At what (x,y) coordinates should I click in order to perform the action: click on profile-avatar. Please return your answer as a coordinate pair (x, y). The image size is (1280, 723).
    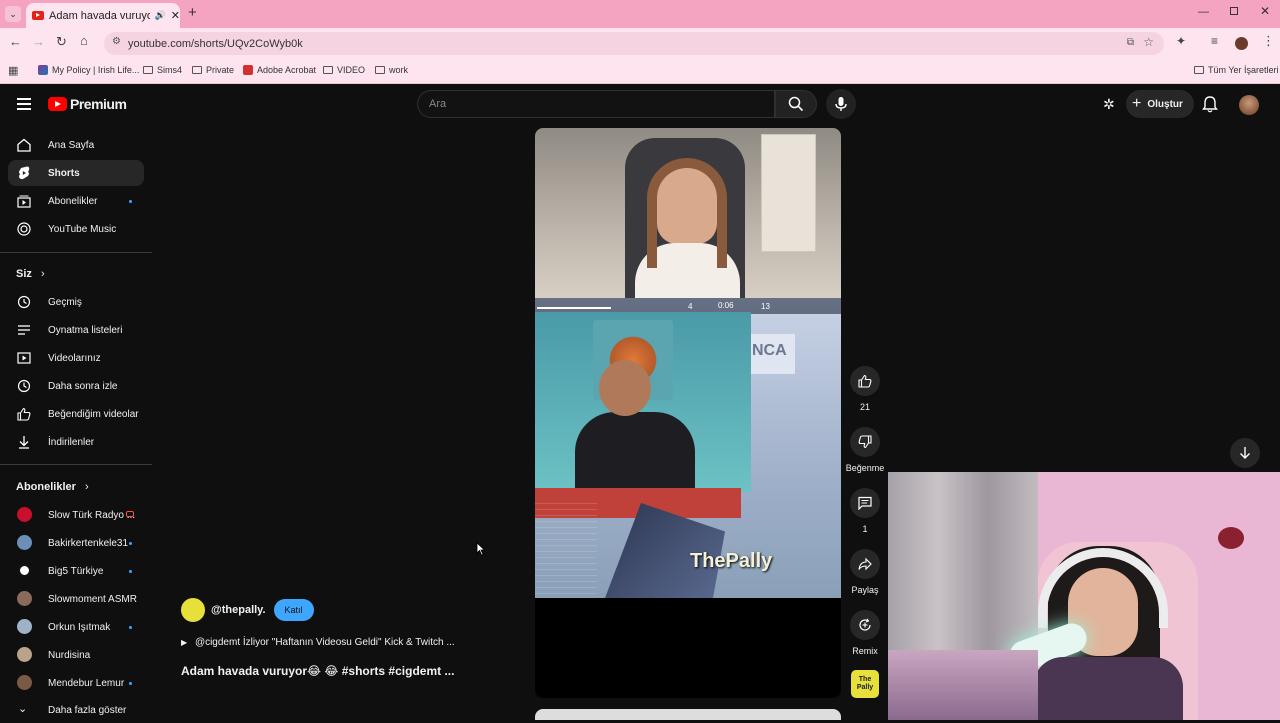
    Looking at the image, I should click on (1241, 43).